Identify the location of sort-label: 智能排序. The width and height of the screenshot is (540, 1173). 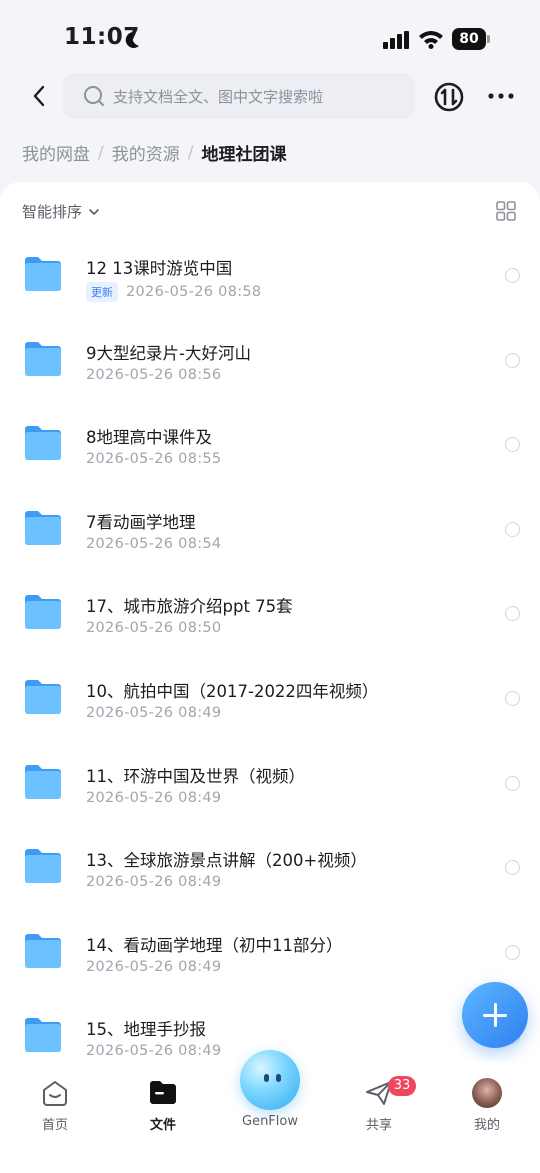
(52, 212).